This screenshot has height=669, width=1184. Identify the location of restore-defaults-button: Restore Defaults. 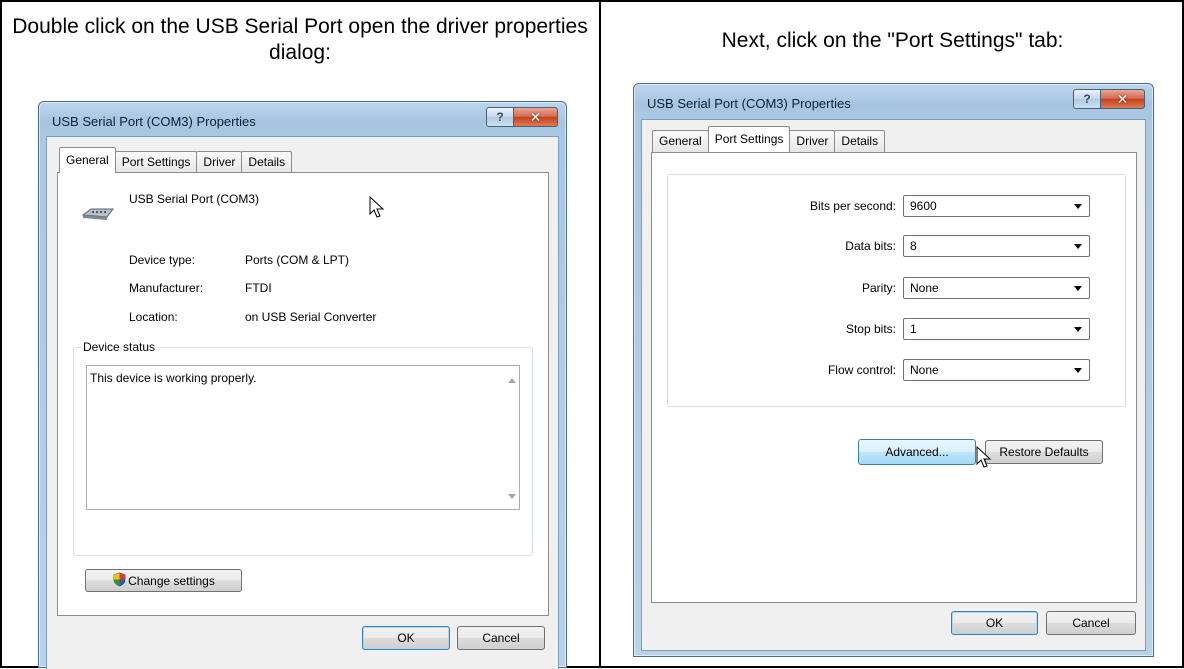
(1044, 452).